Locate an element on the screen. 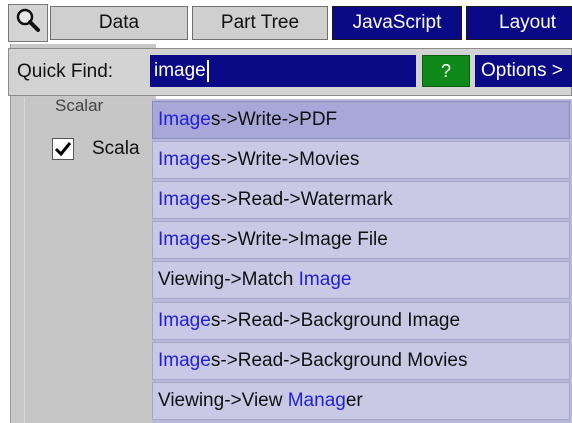  tab-part-tree: Part Tree is located at coordinates (260, 23).